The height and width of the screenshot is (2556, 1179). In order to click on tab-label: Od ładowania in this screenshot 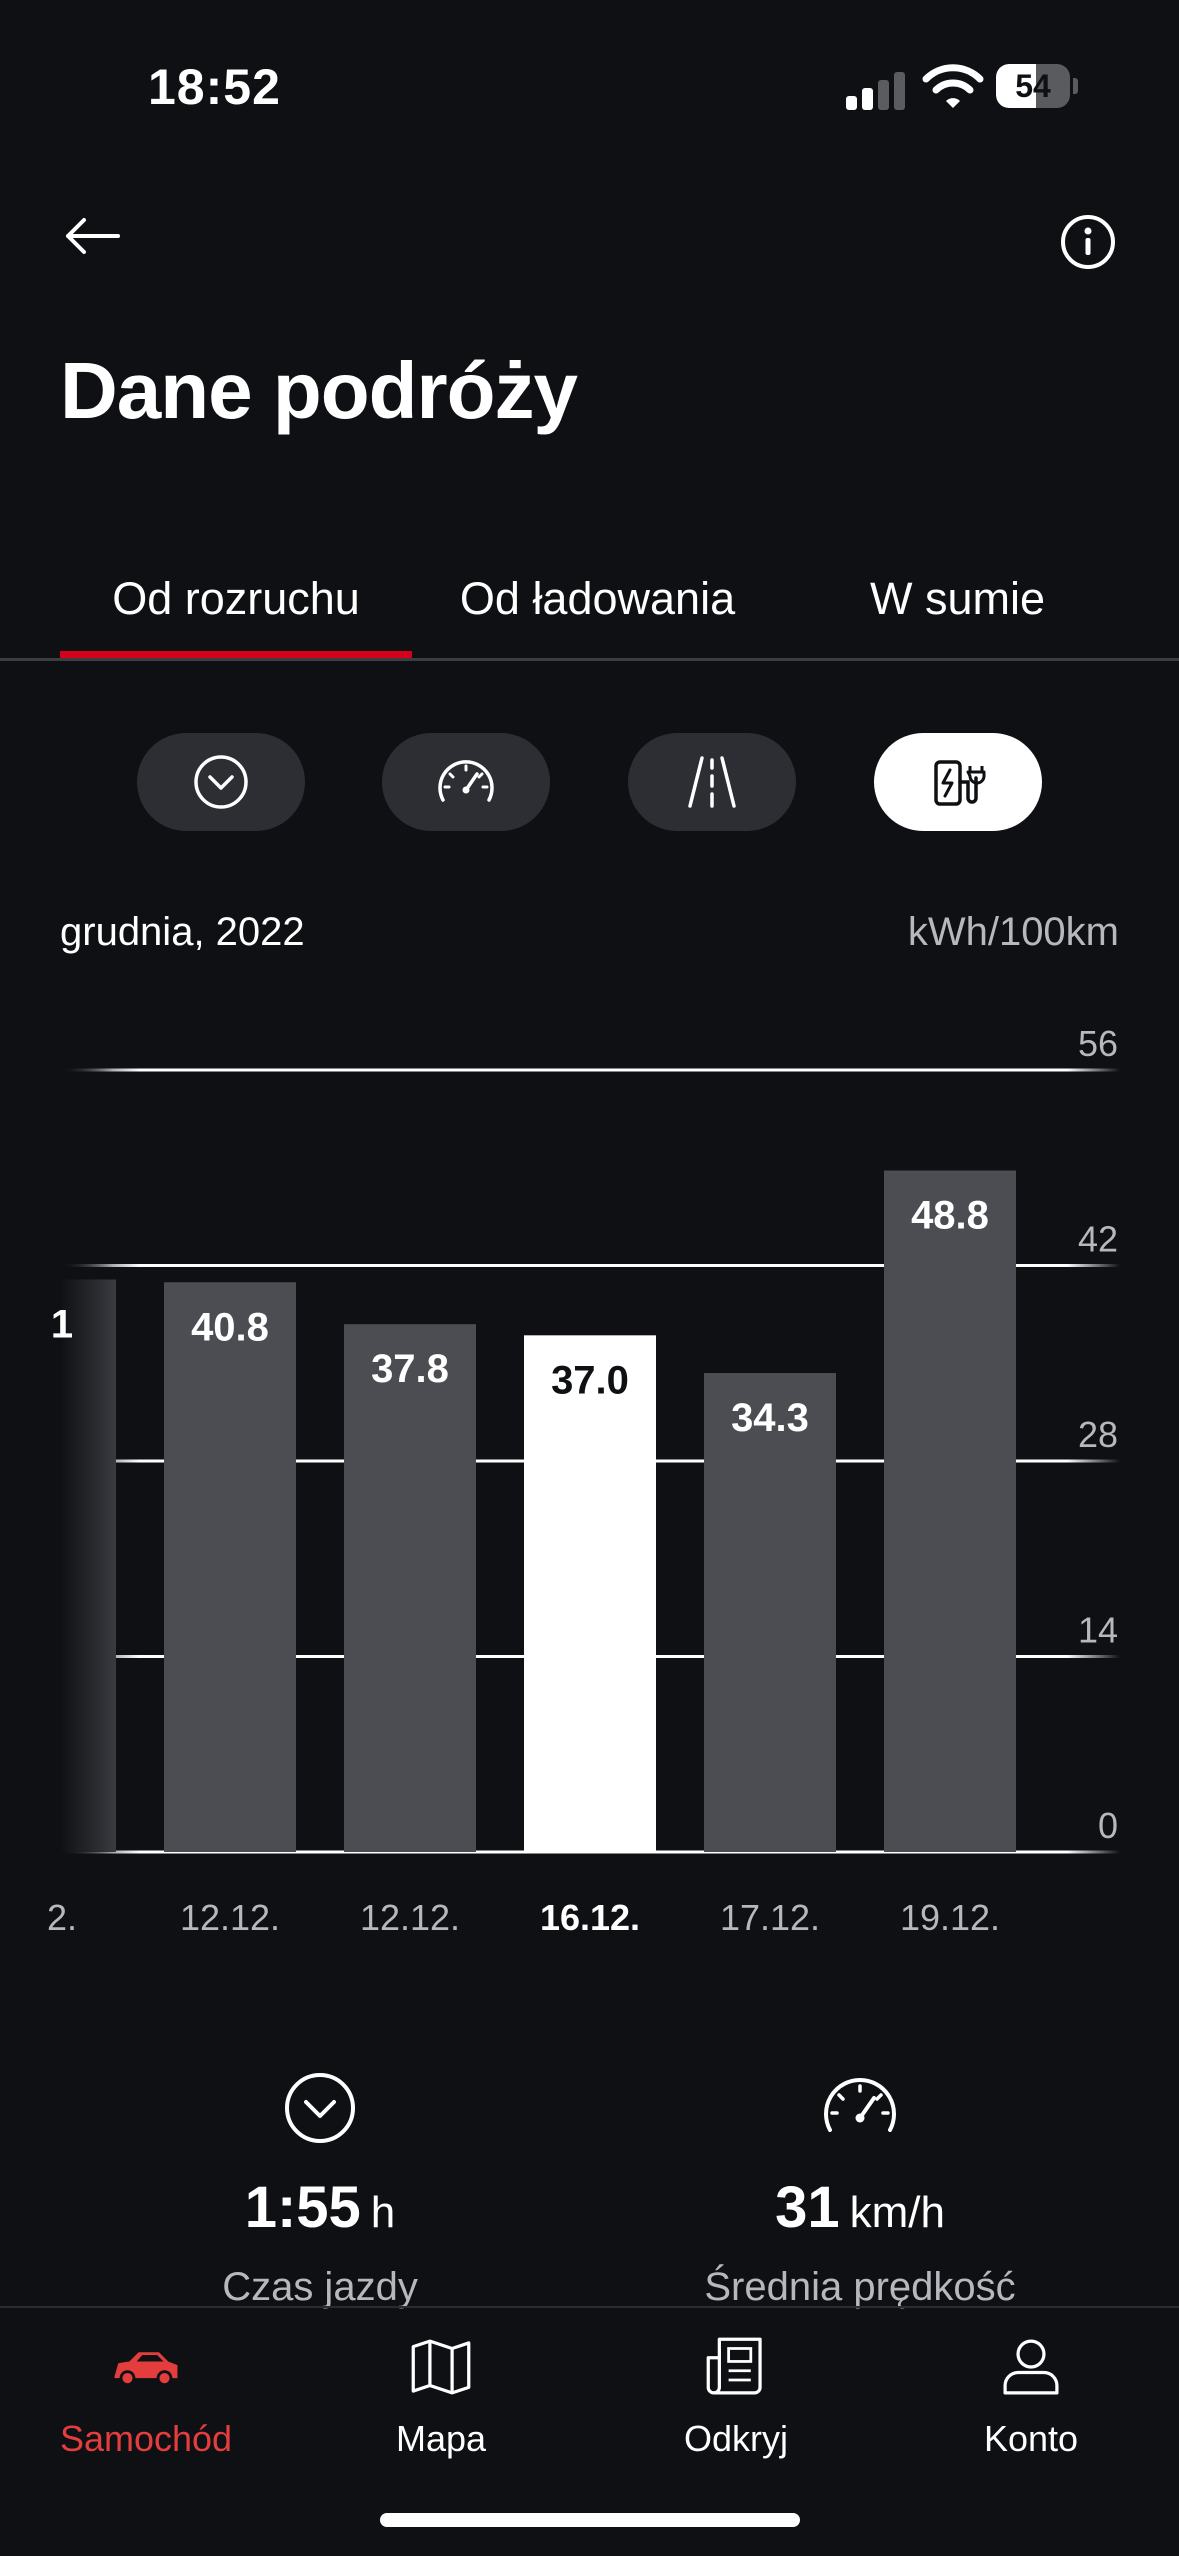, I will do `click(597, 598)`.